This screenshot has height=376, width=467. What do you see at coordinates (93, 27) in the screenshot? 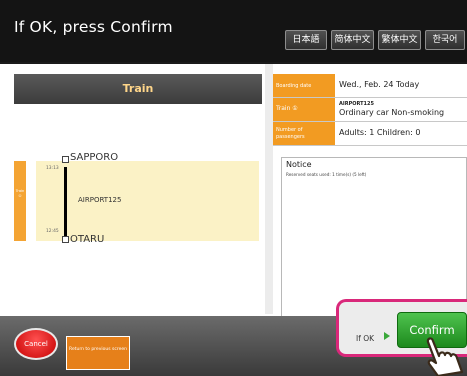
I see `page-title: If OK, press Confirm` at bounding box center [93, 27].